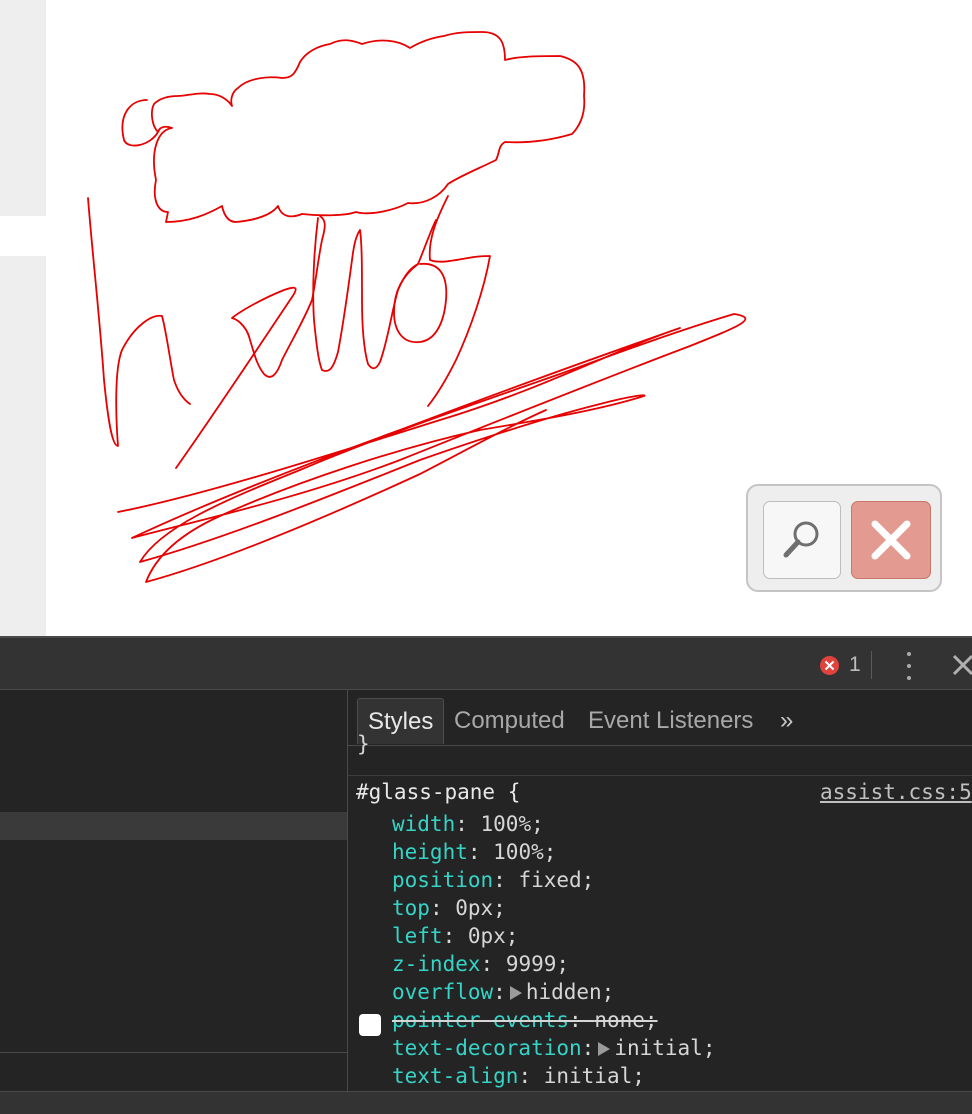 This screenshot has width=972, height=1114. I want to click on close-button, so click(891, 540).